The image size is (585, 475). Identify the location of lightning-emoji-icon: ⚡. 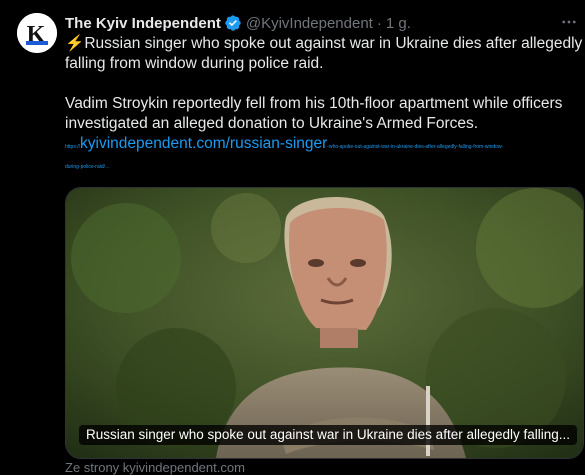
(75, 43).